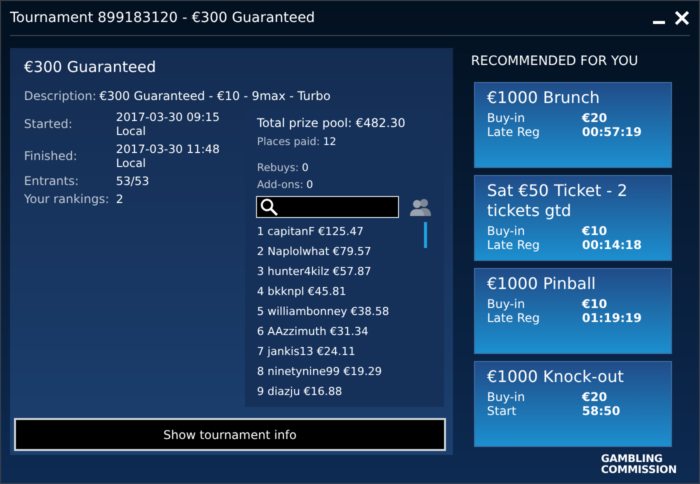 Image resolution: width=700 pixels, height=484 pixels. Describe the element at coordinates (612, 318) in the screenshot. I see `card-value: 01:19:19` at that location.